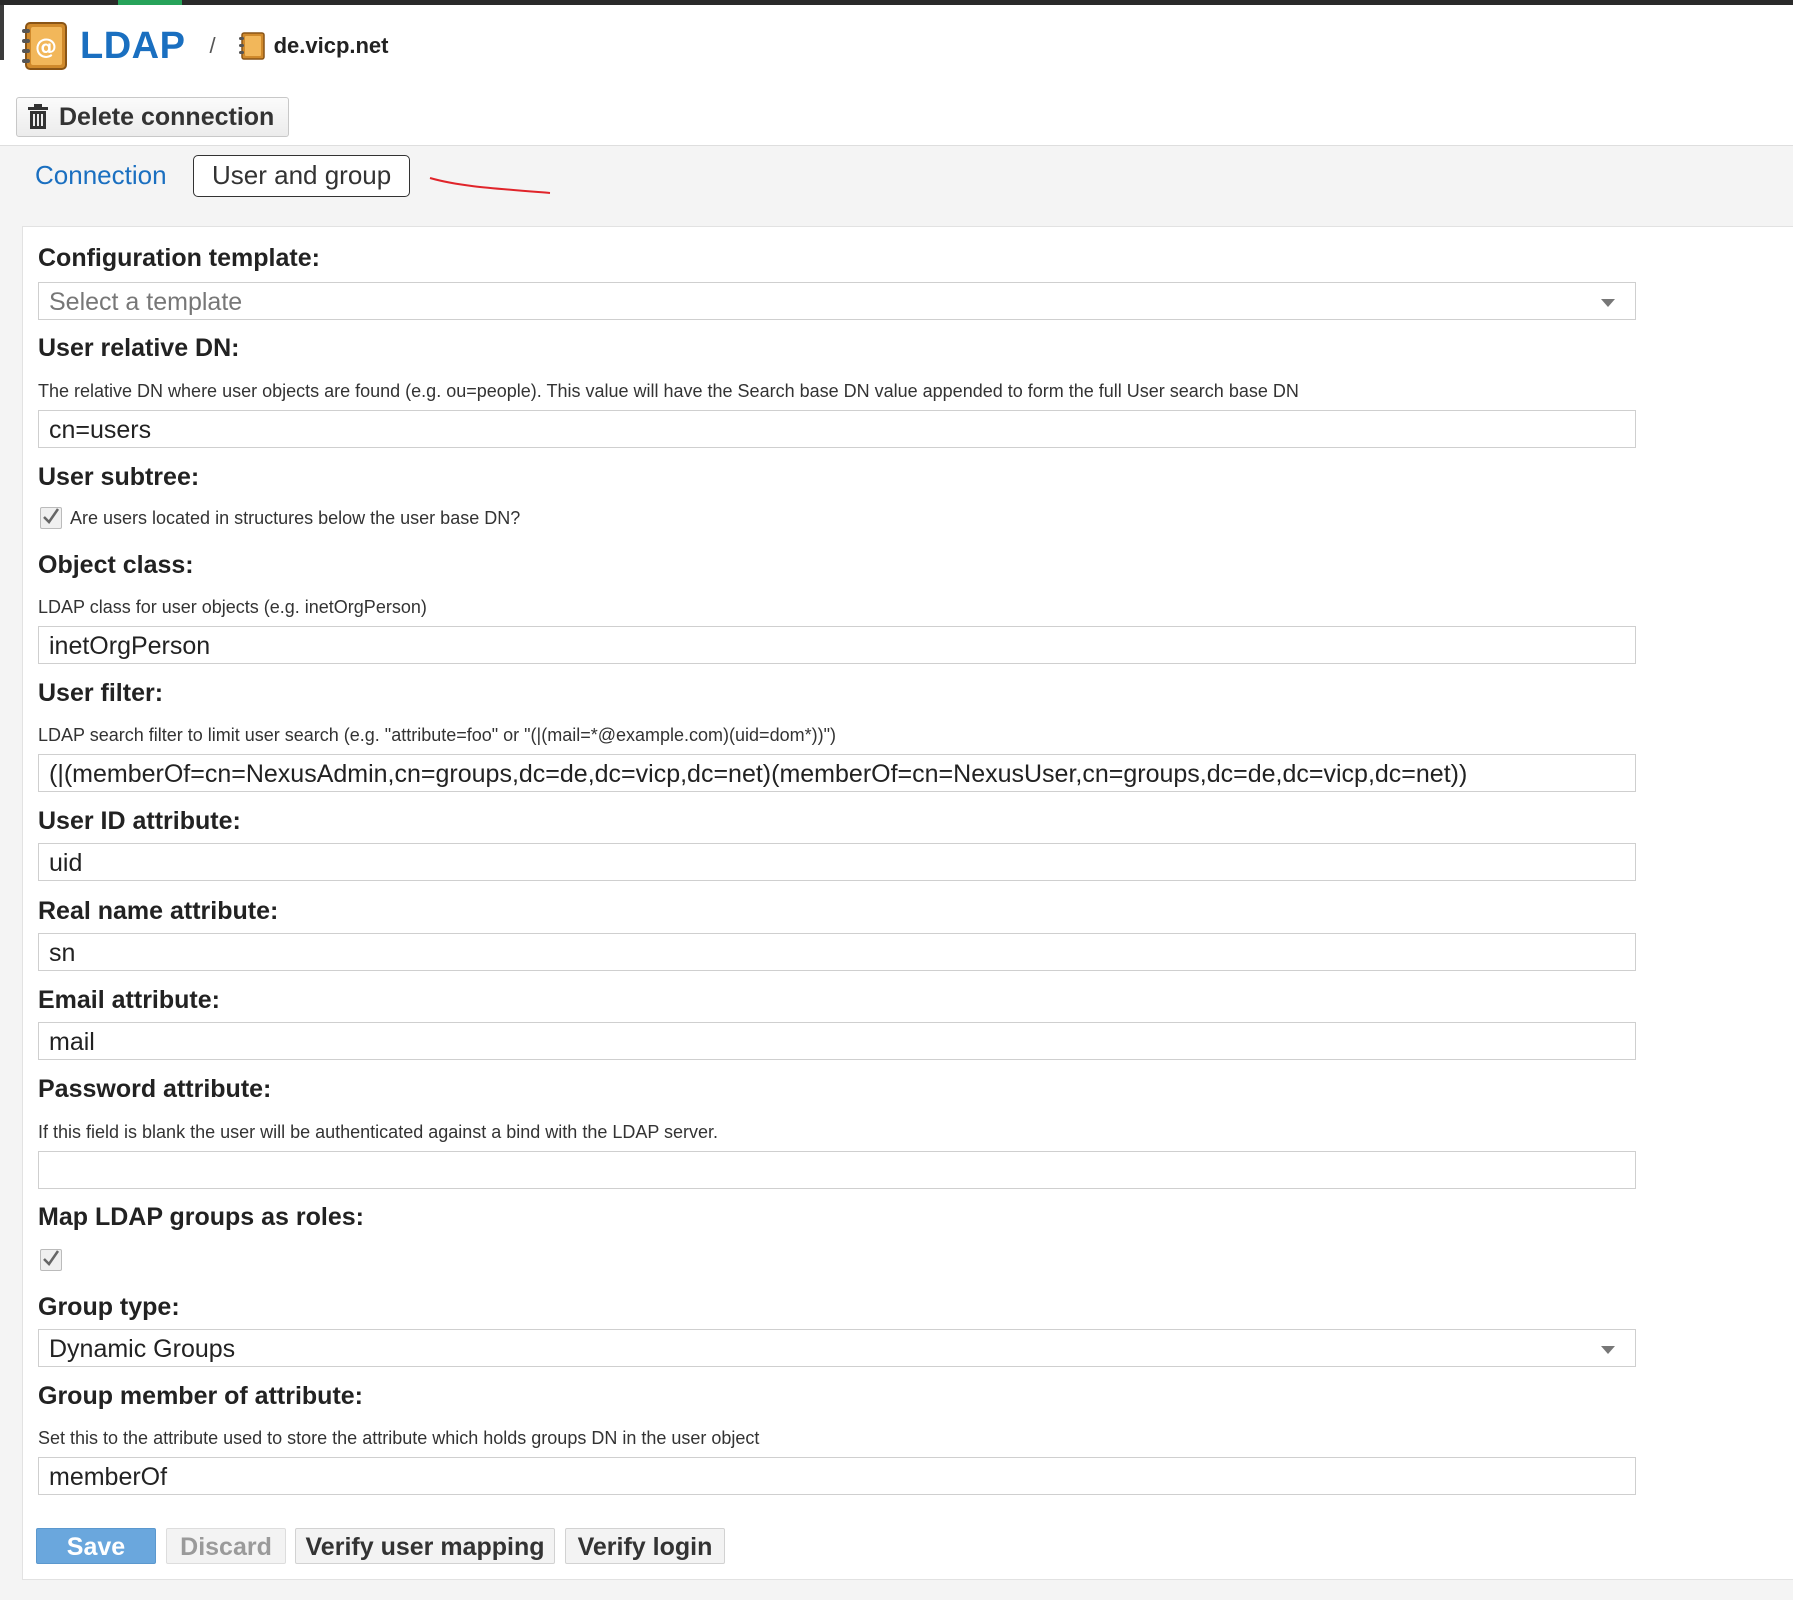  Describe the element at coordinates (837, 862) in the screenshot. I see `user-id-attribute-input: uid` at that location.